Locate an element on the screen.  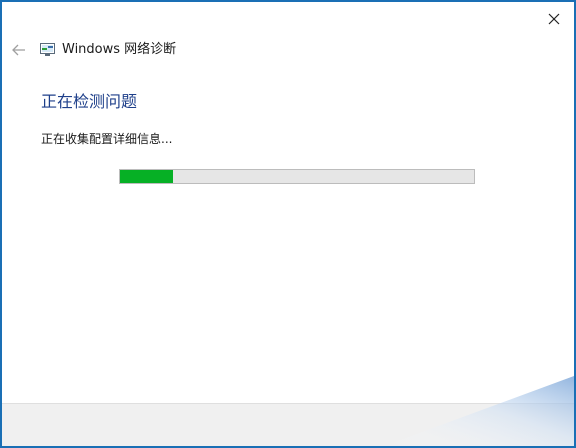
window-title: Windows 网络诊断 is located at coordinates (119, 49).